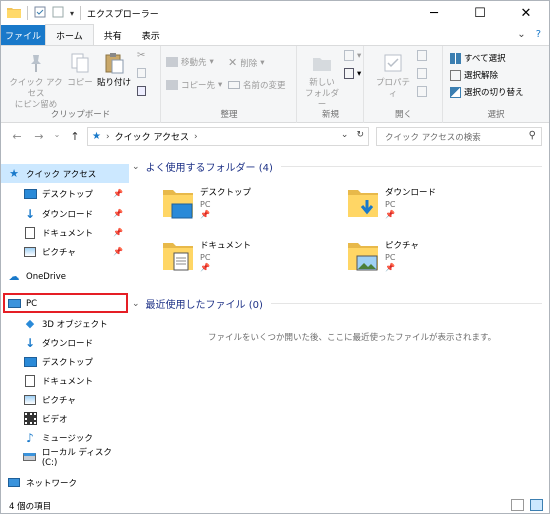  I want to click on pin-quick-access-button: クイック アクセス にピン留め, so click(36, 81).